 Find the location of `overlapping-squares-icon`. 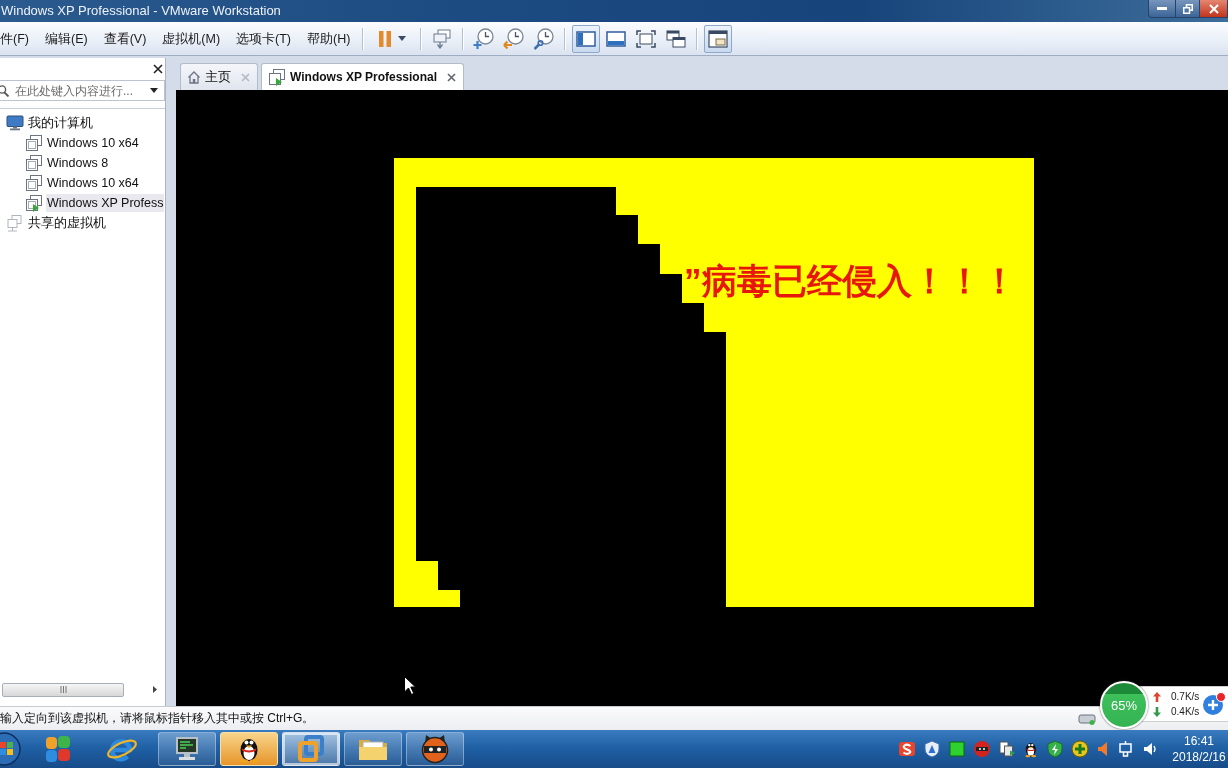

overlapping-squares-icon is located at coordinates (311, 749).